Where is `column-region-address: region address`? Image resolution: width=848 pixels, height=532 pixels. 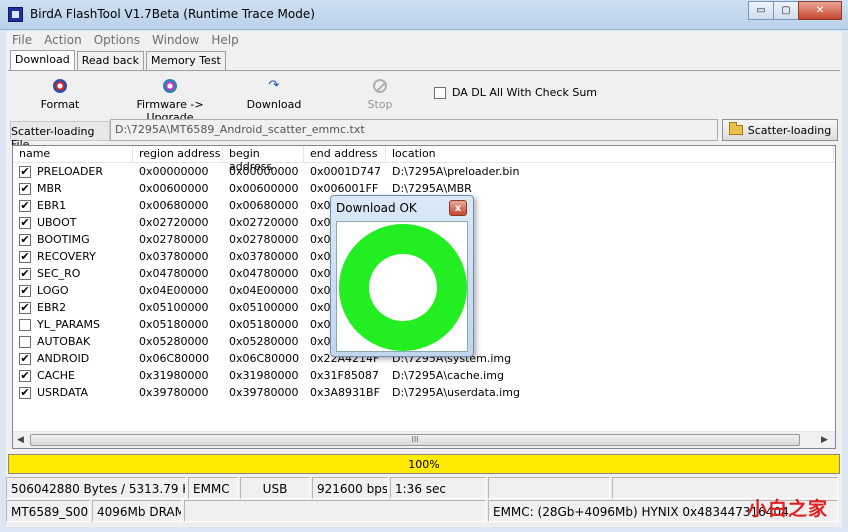 column-region-address: region address is located at coordinates (178, 154).